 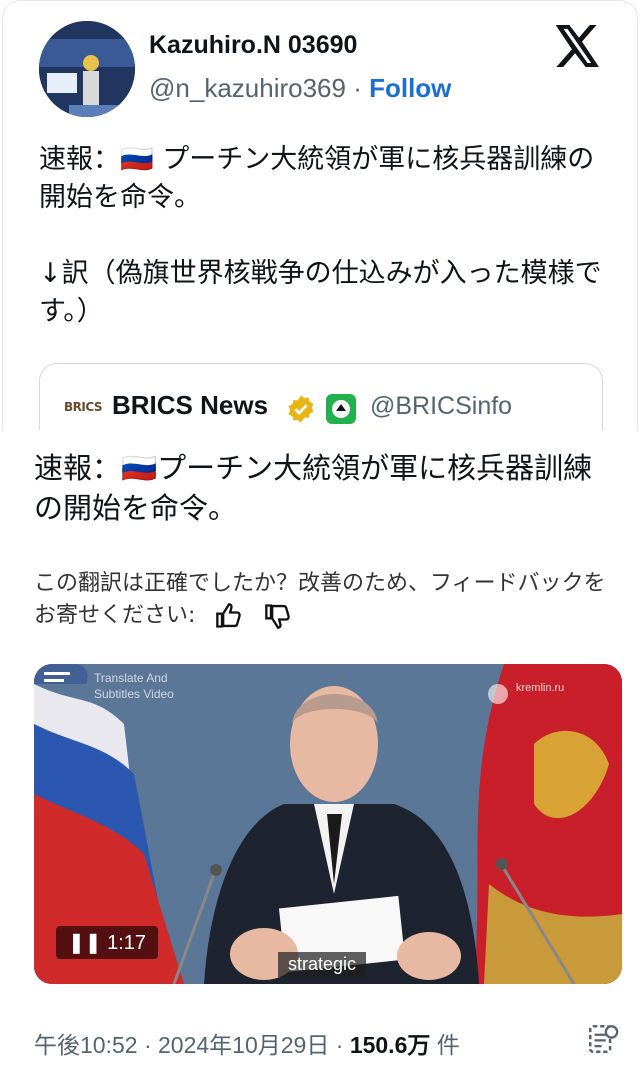 I want to click on video-duration-badge: ❚❚ 1:17, so click(x=107, y=942).